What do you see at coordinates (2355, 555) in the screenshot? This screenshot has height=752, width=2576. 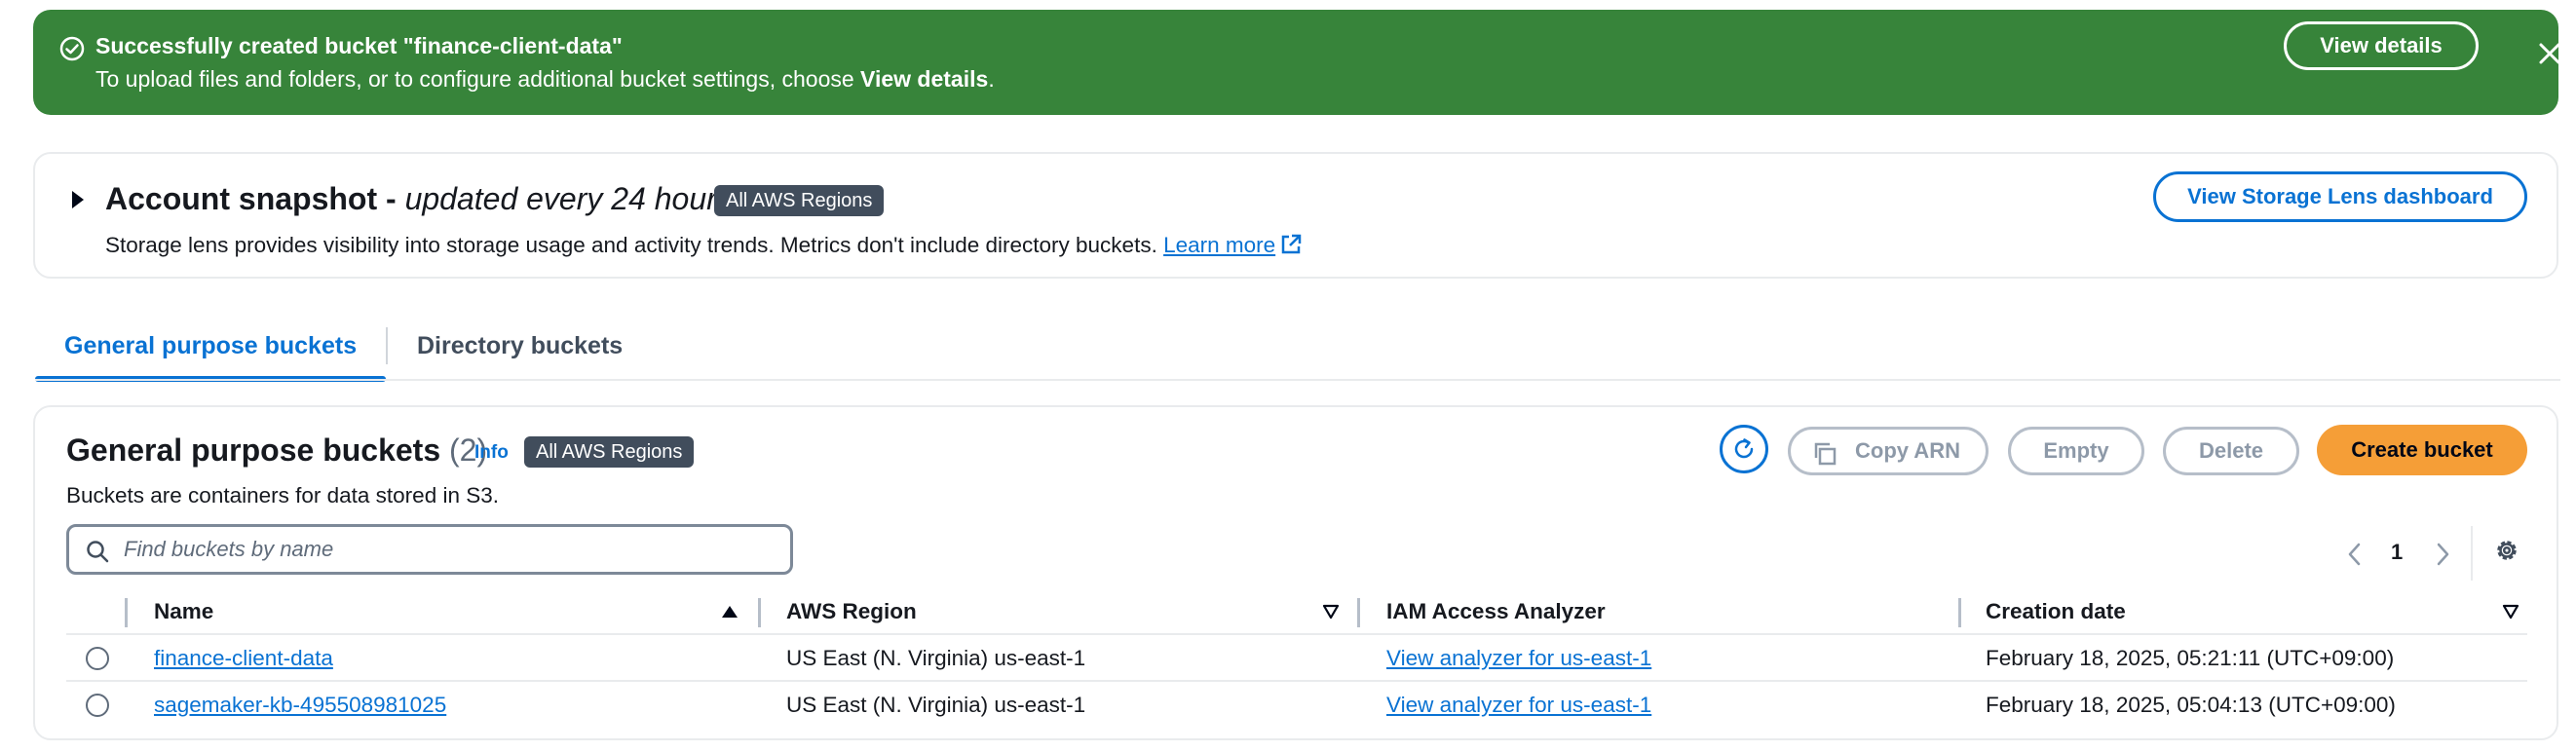 I see `chevron-left-icon` at bounding box center [2355, 555].